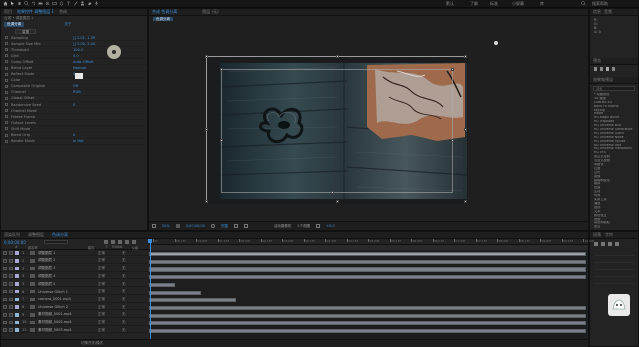 This screenshot has height=347, width=639. I want to click on layer-name: Universe Glitch 2, so click(67, 307).